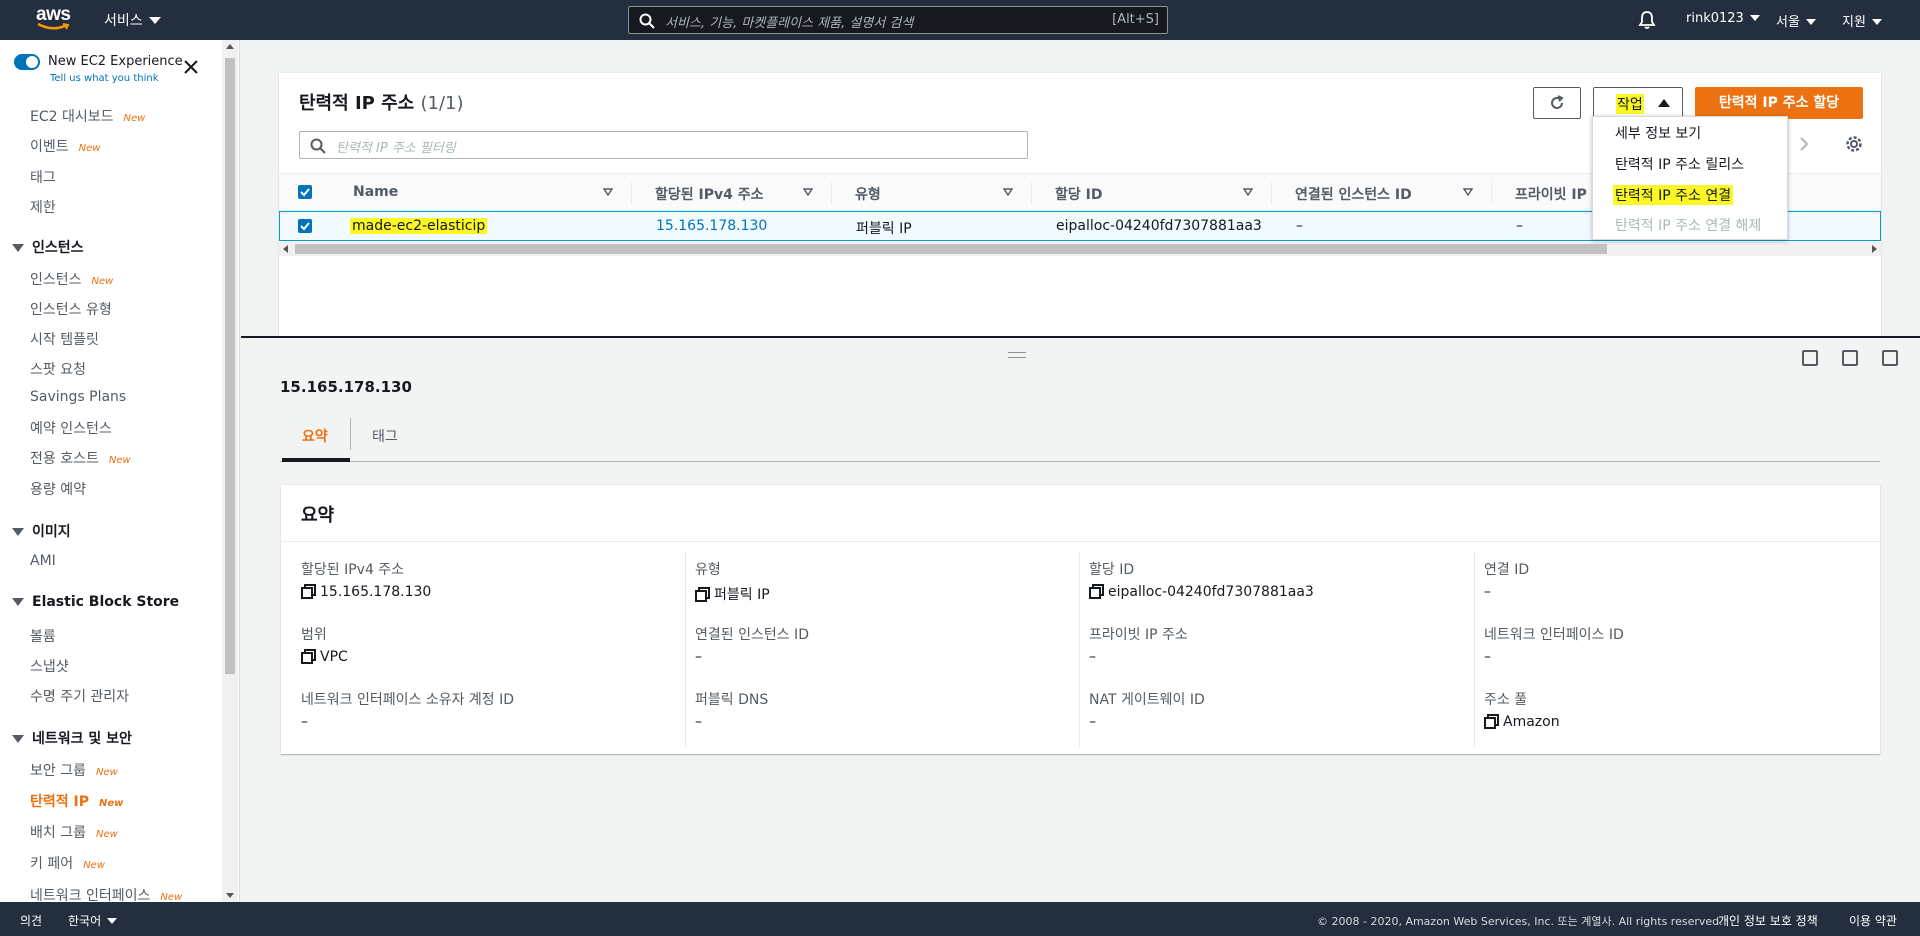 Image resolution: width=1920 pixels, height=936 pixels. I want to click on select-all-checkbox, so click(305, 192).